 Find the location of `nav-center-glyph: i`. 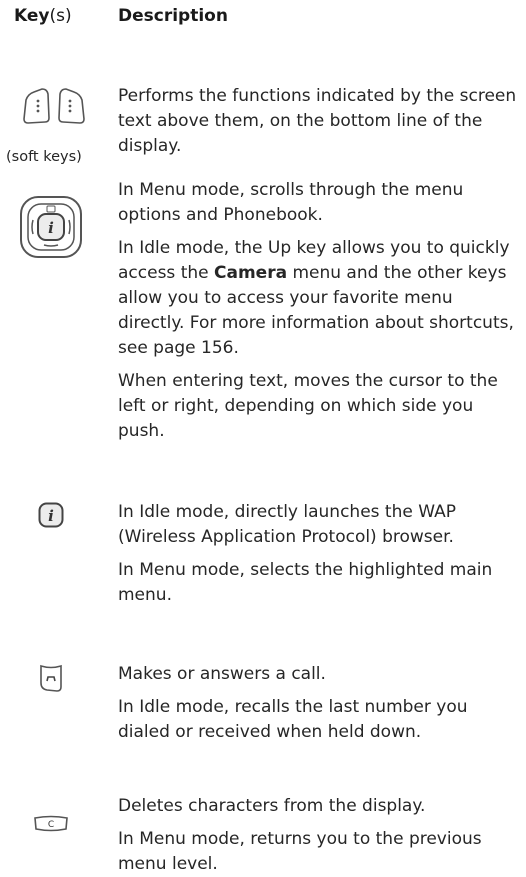

nav-center-glyph: i is located at coordinates (51, 228).